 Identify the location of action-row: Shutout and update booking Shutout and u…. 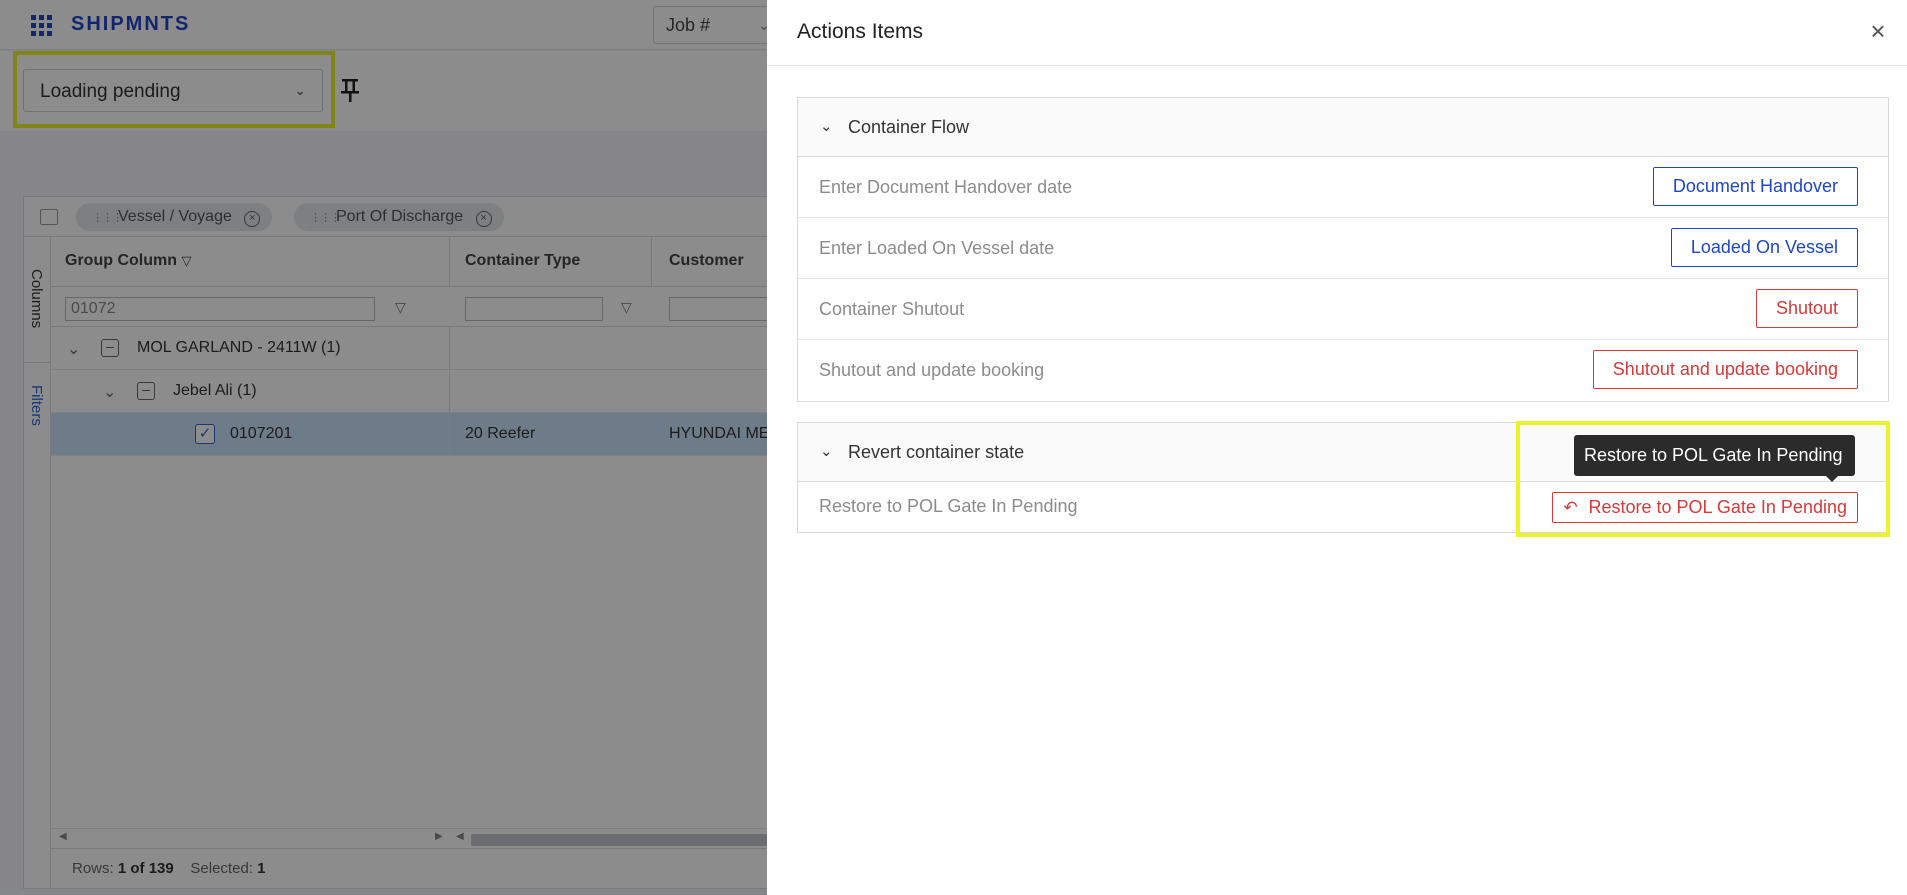
(1343, 370).